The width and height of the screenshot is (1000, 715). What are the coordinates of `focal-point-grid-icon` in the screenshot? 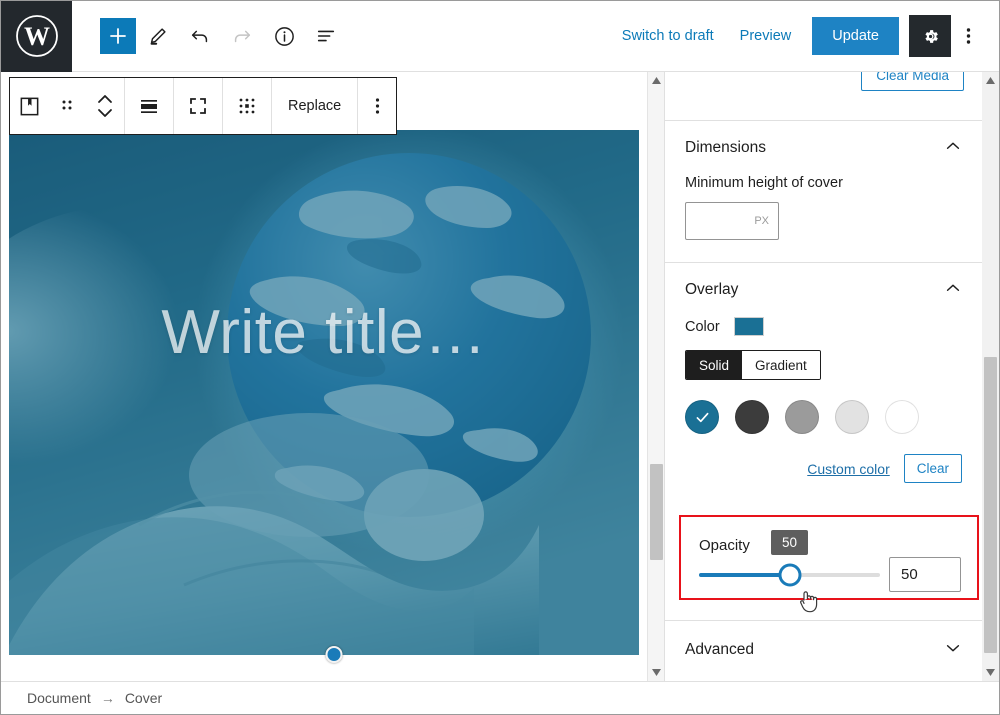 It's located at (247, 106).